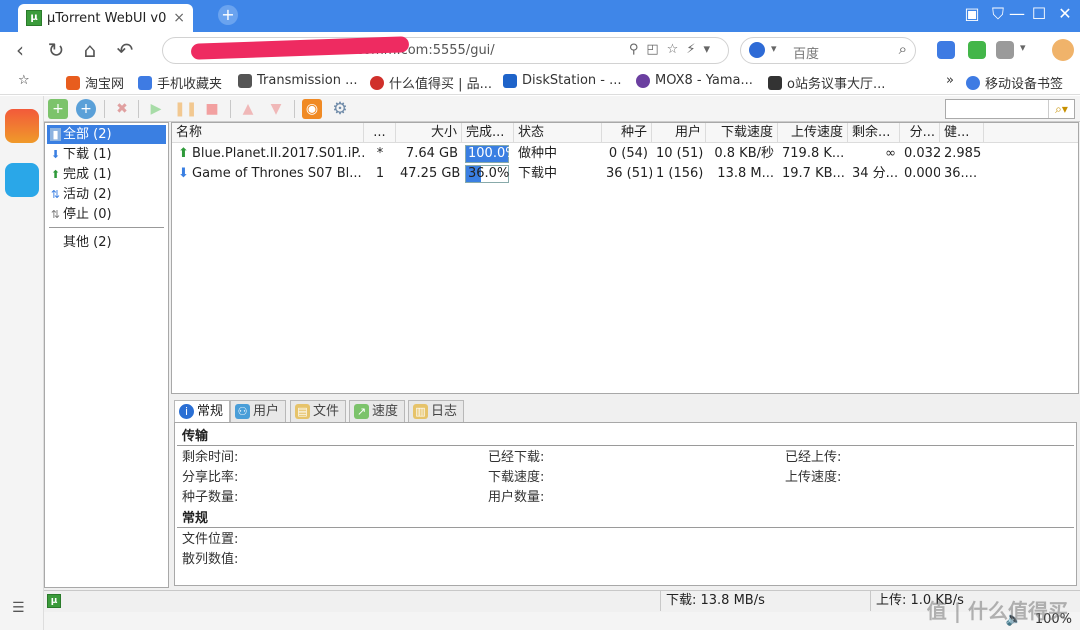 The width and height of the screenshot is (1080, 630). Describe the element at coordinates (125, 50) in the screenshot. I see `undo-close-button: ↶` at that location.